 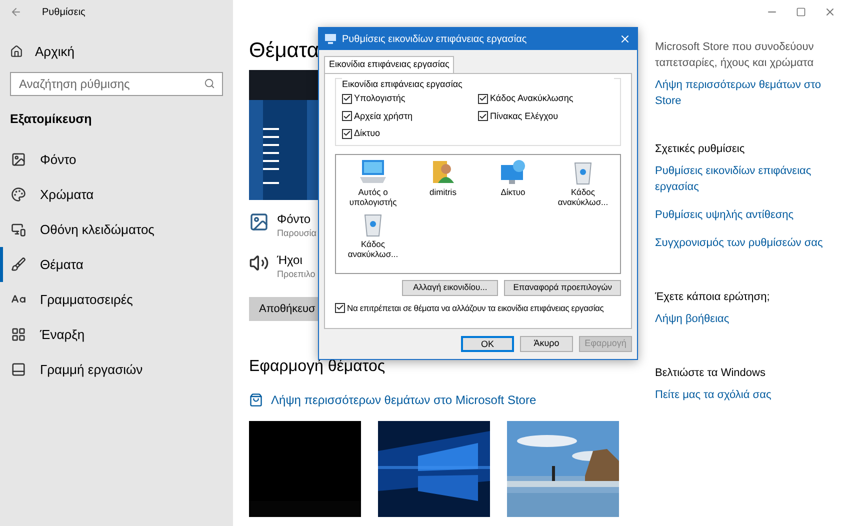 I want to click on page-heading: Θέματα, so click(x=284, y=51).